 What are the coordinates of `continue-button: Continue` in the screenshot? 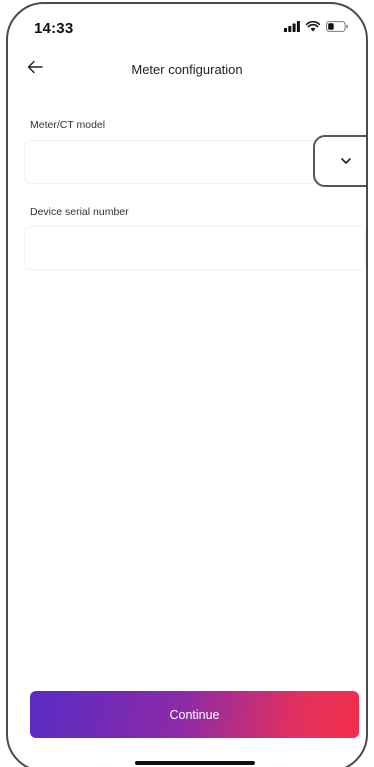 It's located at (194, 714).